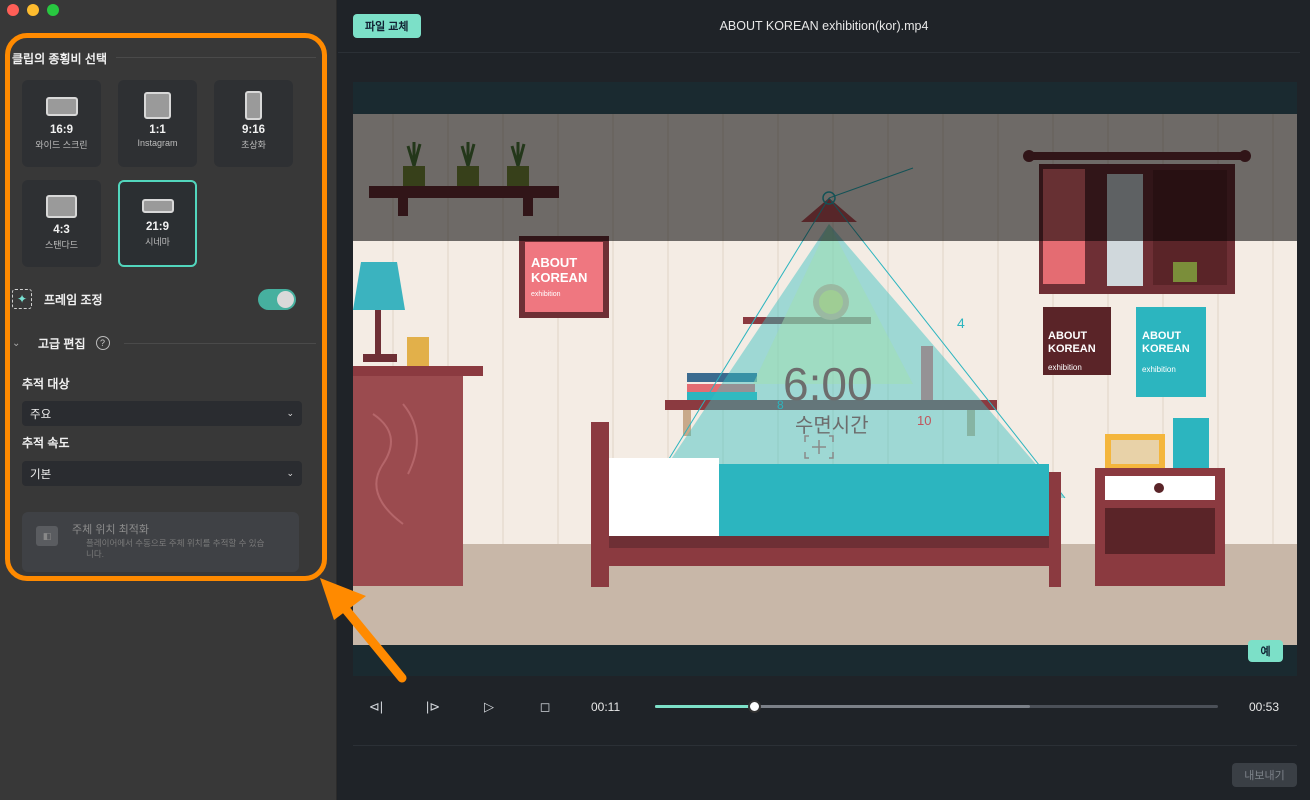  Describe the element at coordinates (157, 206) in the screenshot. I see `cinema-shape-icon` at that location.